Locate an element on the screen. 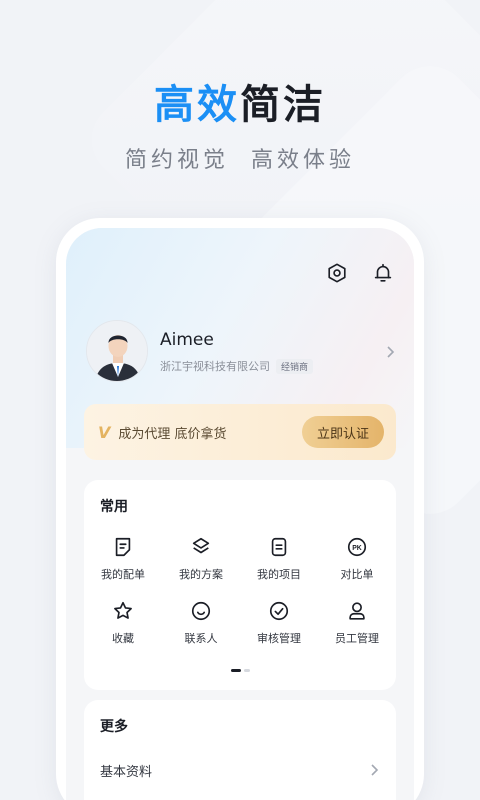 Image resolution: width=480 pixels, height=800 pixels. page-dot-active is located at coordinates (235, 670).